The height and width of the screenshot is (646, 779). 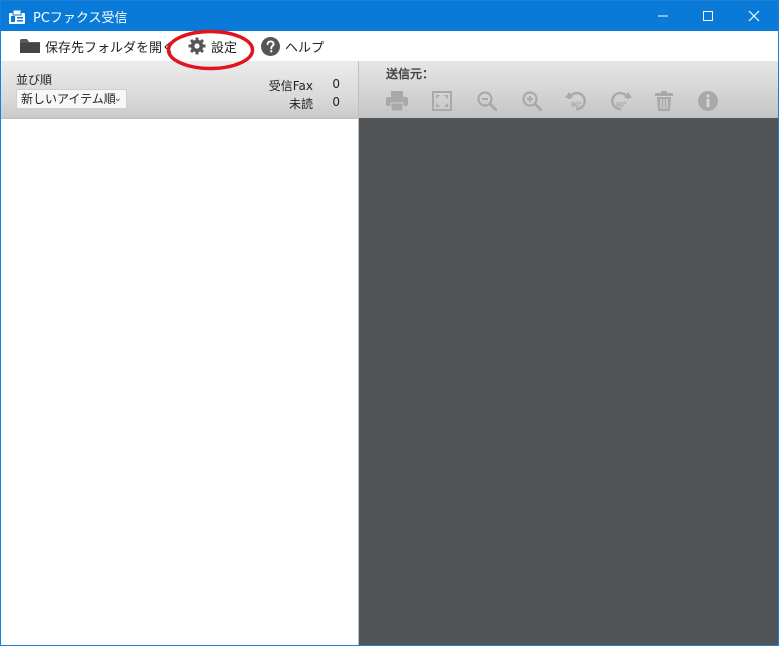 What do you see at coordinates (290, 86) in the screenshot?
I see `received-fax-label: 受信Fax` at bounding box center [290, 86].